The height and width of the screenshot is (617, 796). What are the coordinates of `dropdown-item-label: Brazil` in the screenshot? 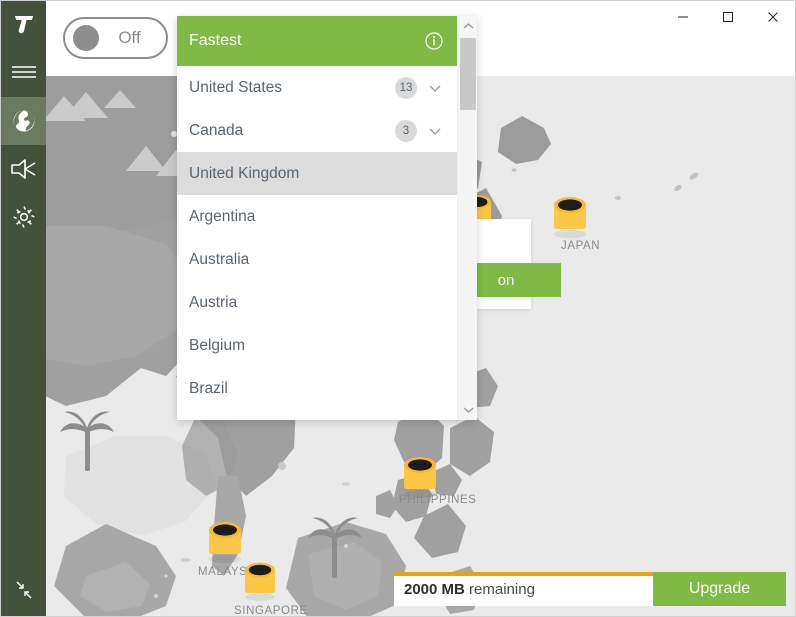 It's located at (208, 388).